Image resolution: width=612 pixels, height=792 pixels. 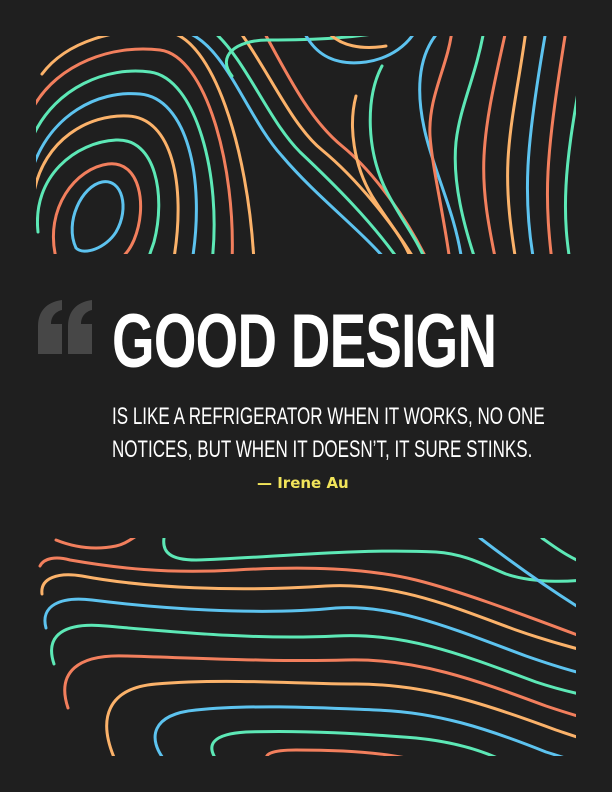 What do you see at coordinates (303, 483) in the screenshot?
I see `quote-attribution: — Irene Au` at bounding box center [303, 483].